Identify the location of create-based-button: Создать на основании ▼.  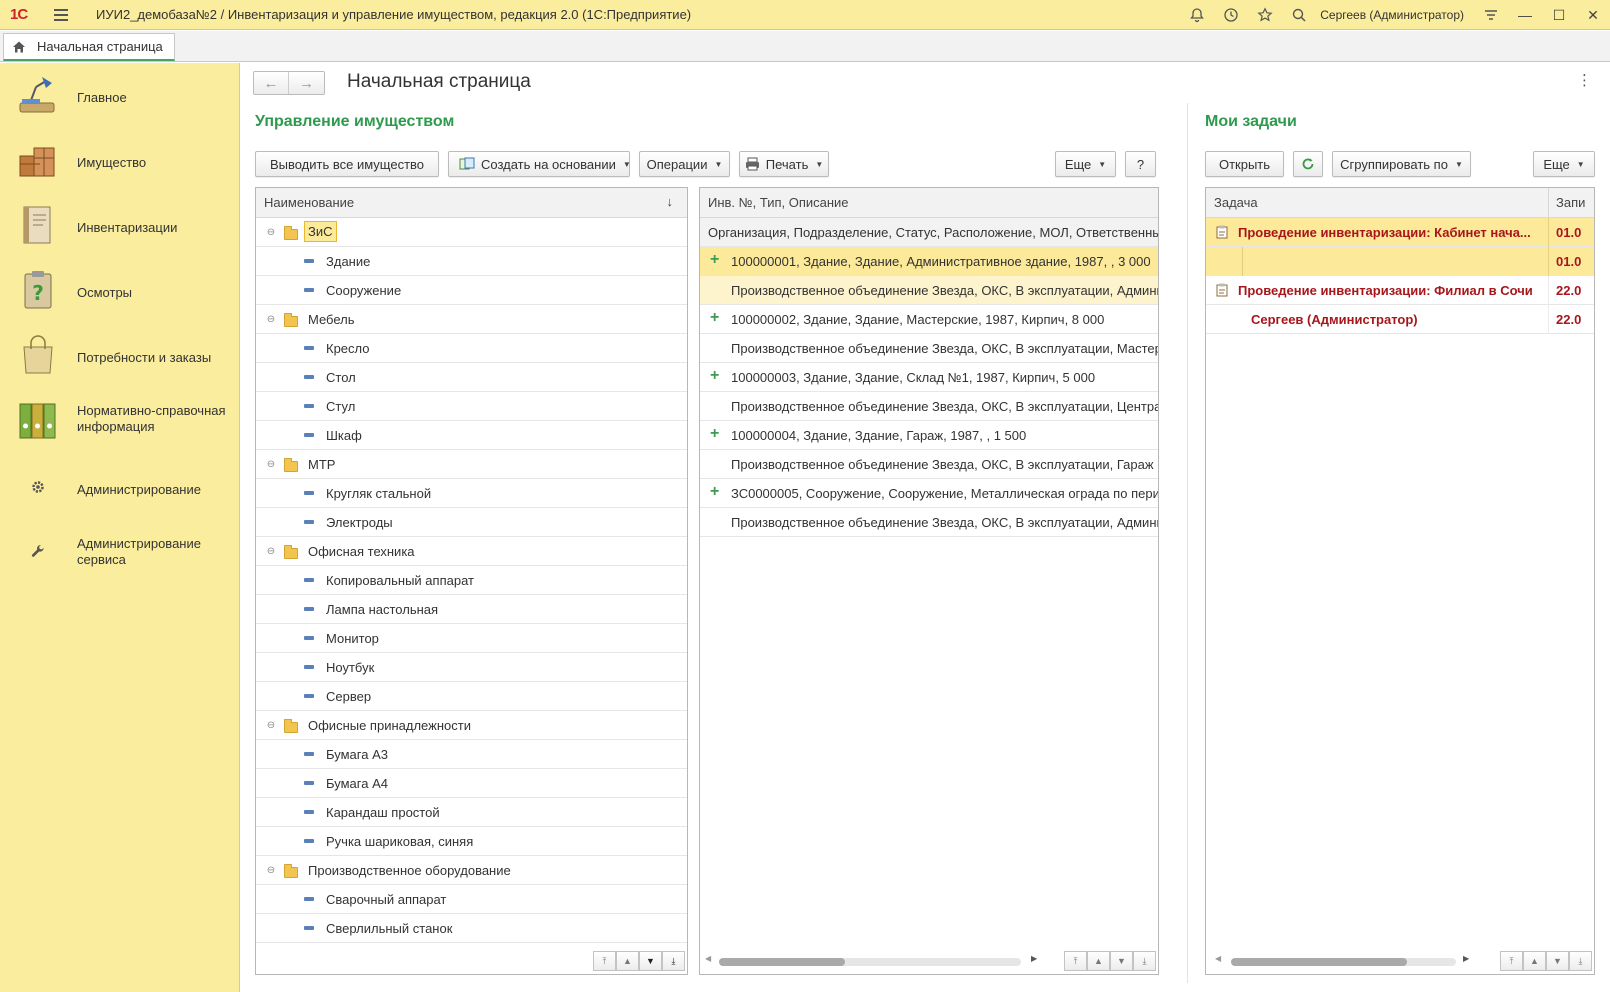
(539, 164).